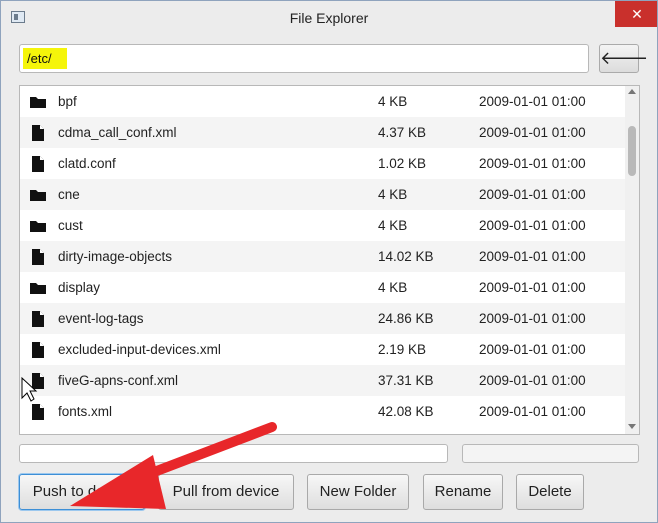 The width and height of the screenshot is (658, 523). Describe the element at coordinates (402, 132) in the screenshot. I see `file-size: 4.37 KB` at that location.